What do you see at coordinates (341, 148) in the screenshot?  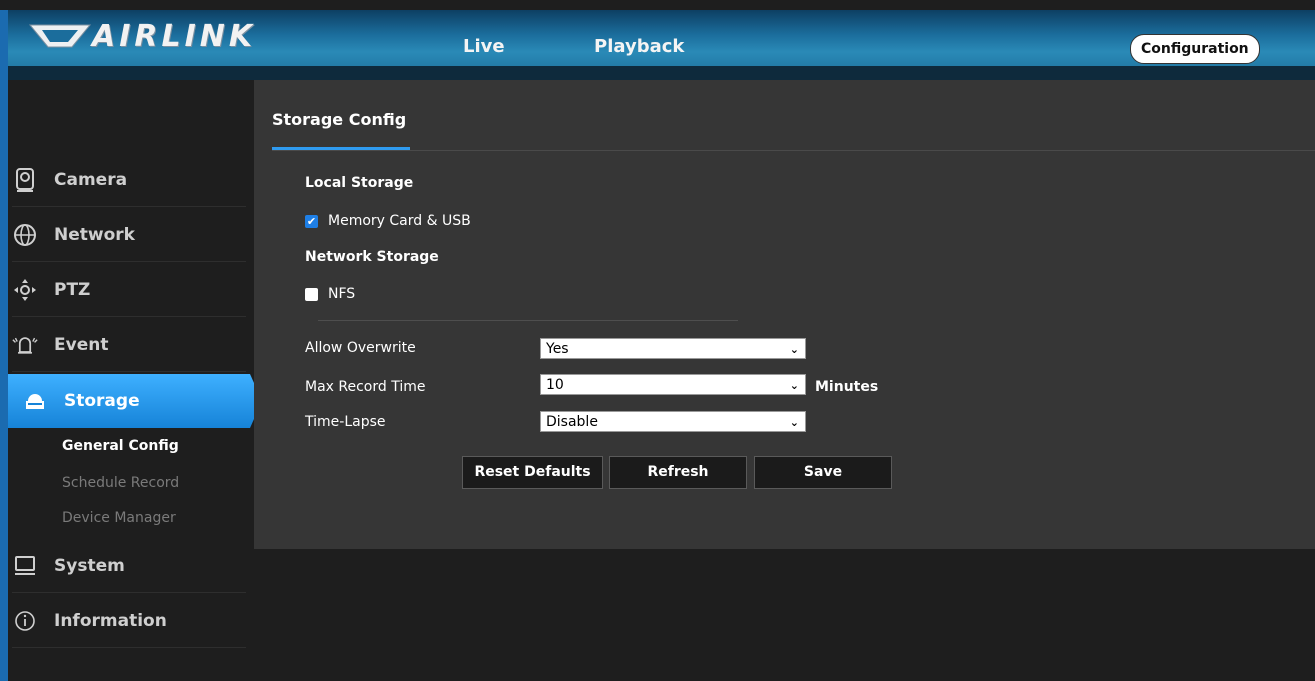 I see `active-tab-underline` at bounding box center [341, 148].